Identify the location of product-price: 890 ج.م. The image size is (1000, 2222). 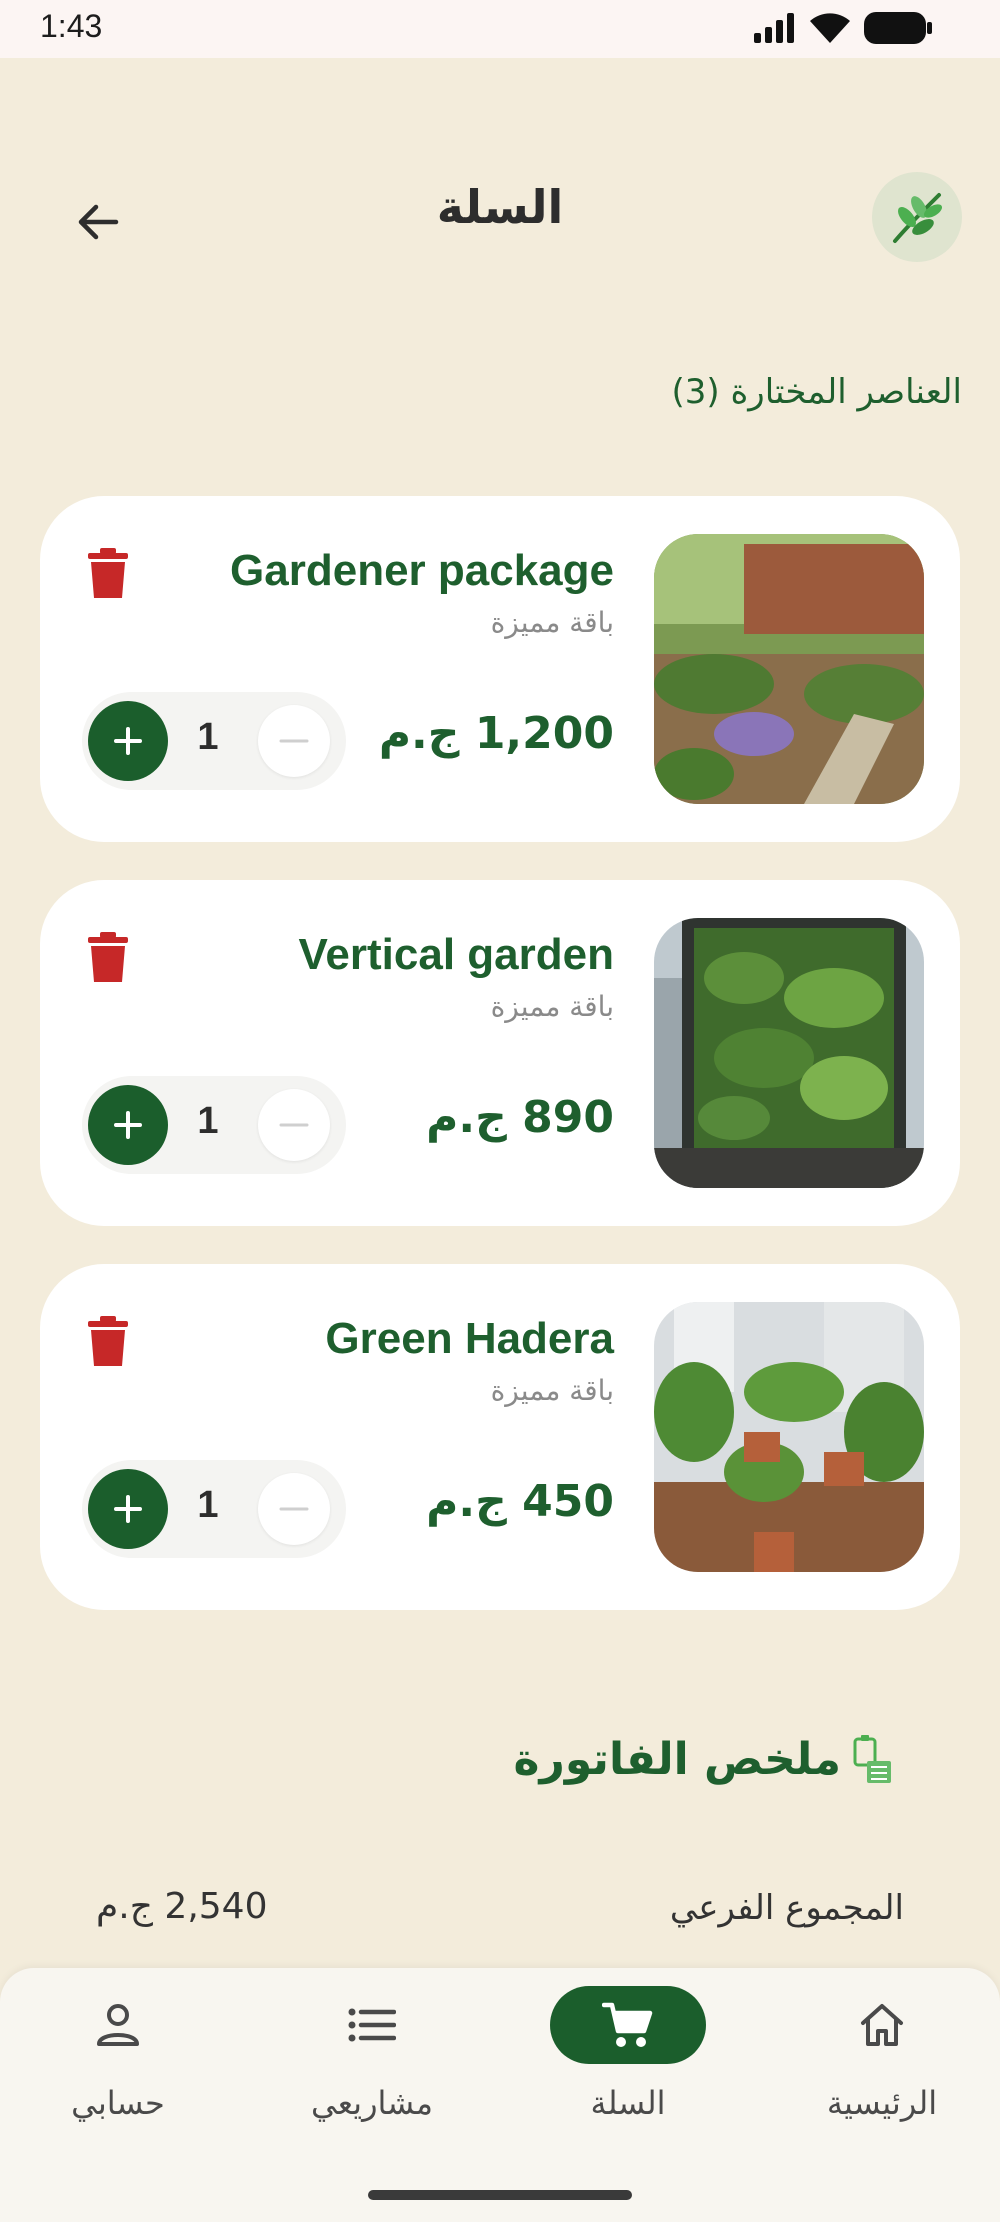
(520, 1117).